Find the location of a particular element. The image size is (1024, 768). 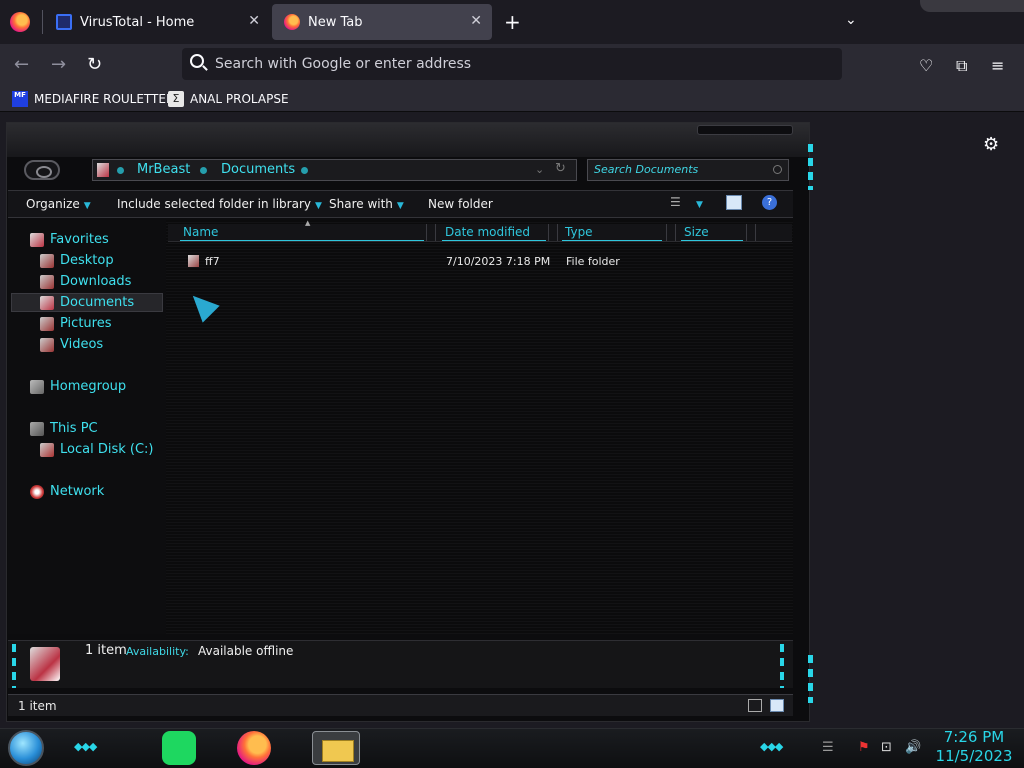

back-forward-orb-button is located at coordinates (42, 170).